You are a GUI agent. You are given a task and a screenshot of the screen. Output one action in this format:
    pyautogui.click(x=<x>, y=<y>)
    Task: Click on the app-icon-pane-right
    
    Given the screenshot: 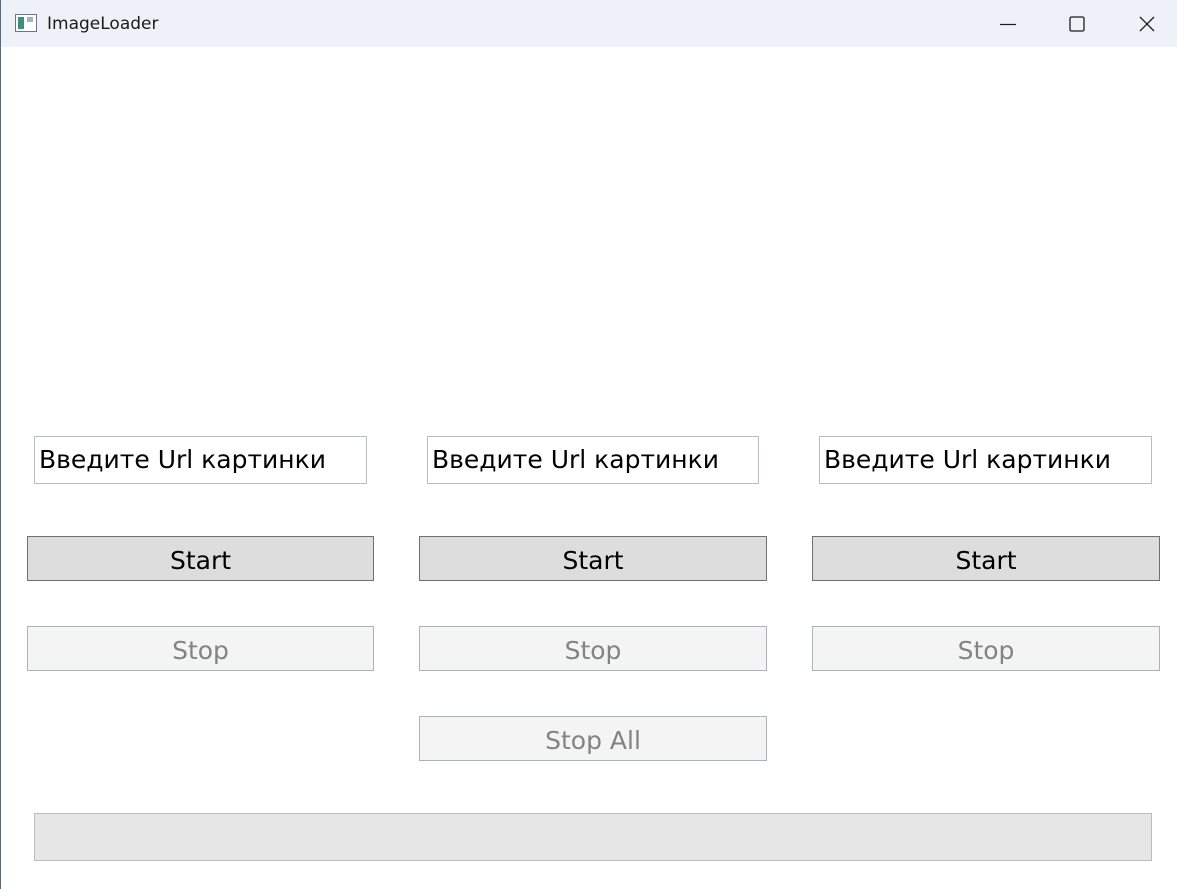 What is the action you would take?
    pyautogui.click(x=30, y=19)
    